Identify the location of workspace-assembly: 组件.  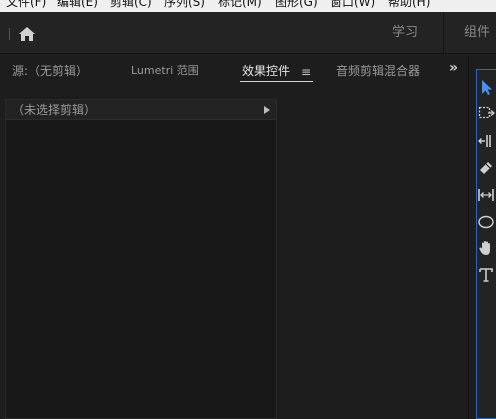
(477, 33).